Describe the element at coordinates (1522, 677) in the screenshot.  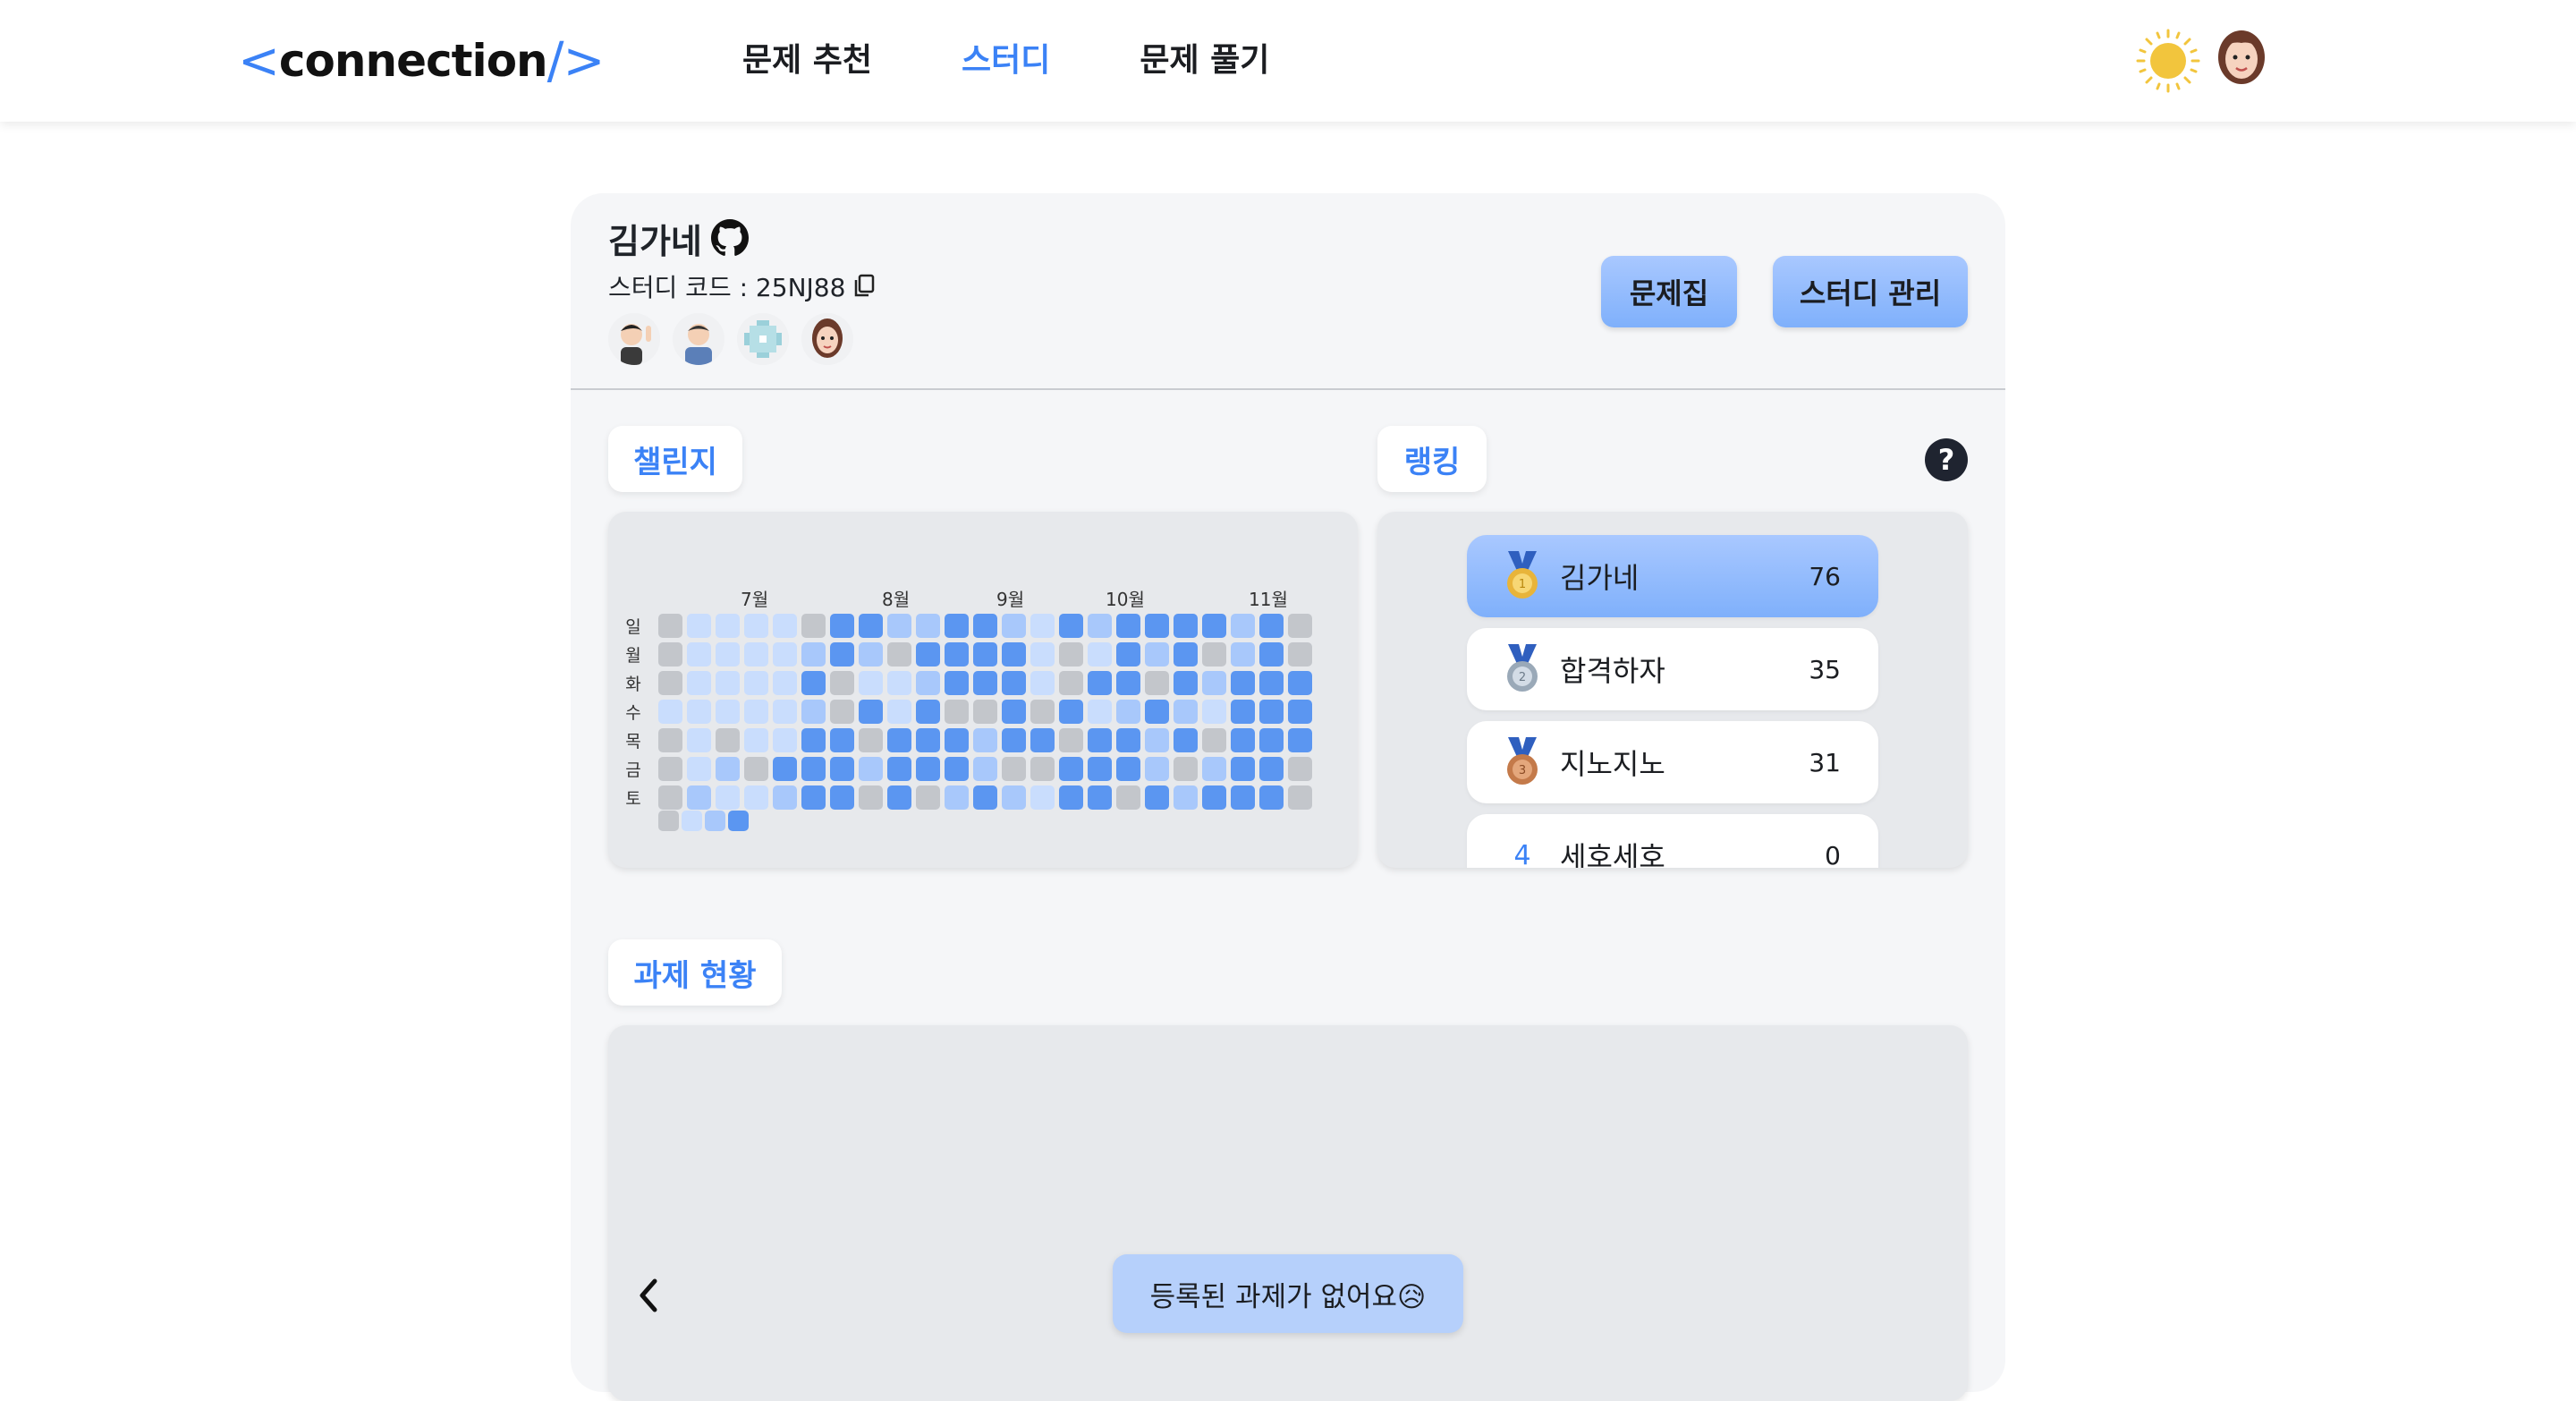
I see `svg-text: 2` at that location.